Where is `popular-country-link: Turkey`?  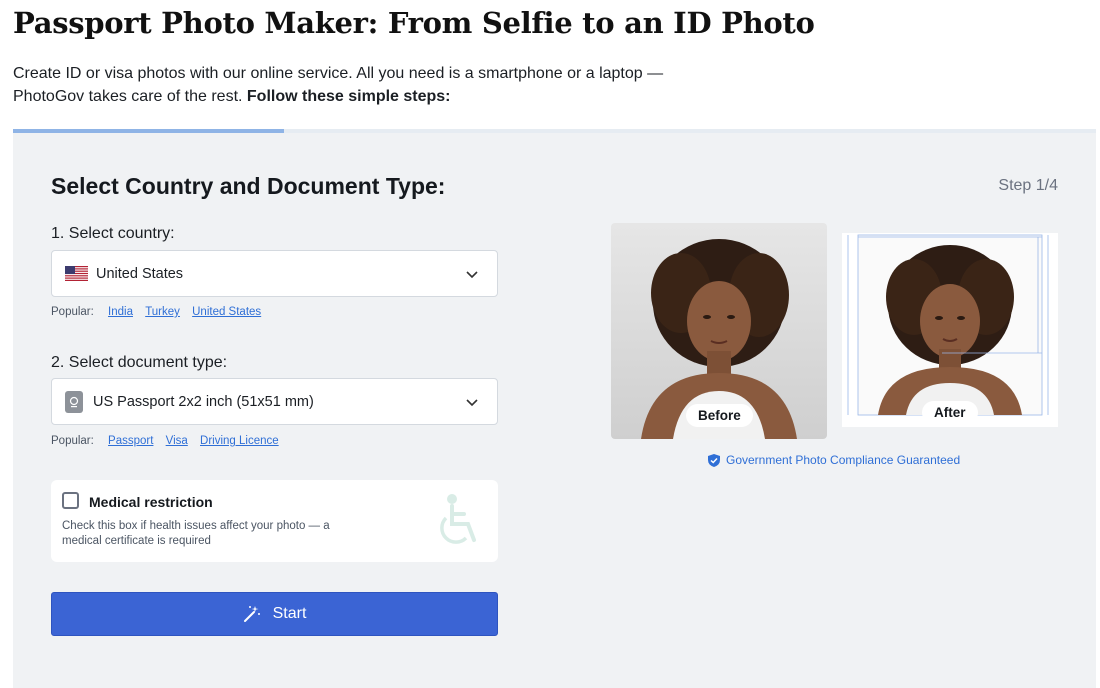 popular-country-link: Turkey is located at coordinates (162, 312).